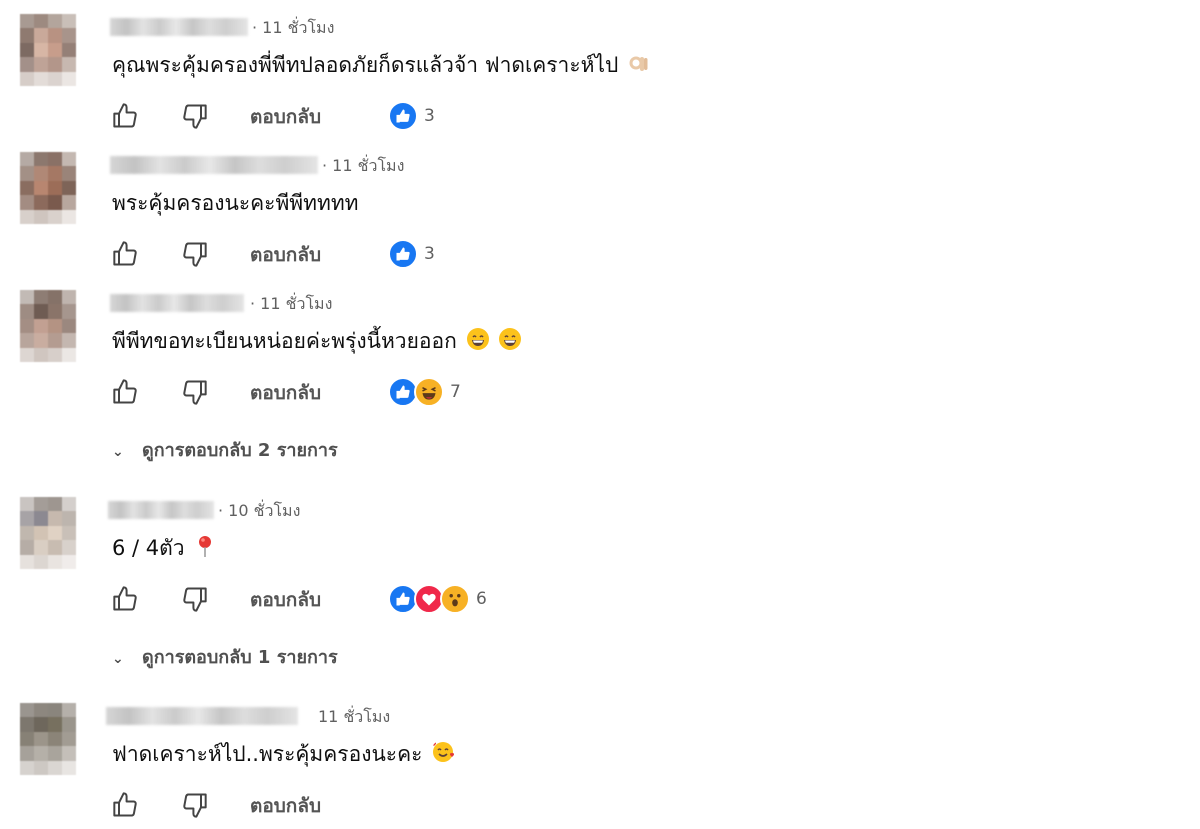  What do you see at coordinates (259, 510) in the screenshot?
I see `comment-time: · 10 ชั่วโมง` at bounding box center [259, 510].